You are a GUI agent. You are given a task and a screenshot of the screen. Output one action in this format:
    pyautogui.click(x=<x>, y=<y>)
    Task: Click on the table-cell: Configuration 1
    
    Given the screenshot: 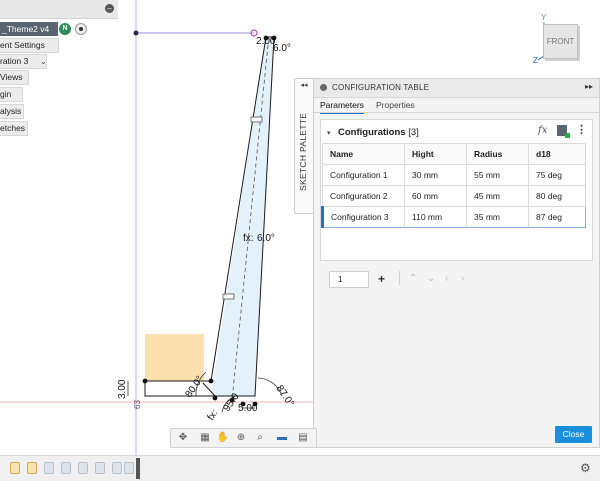 What is the action you would take?
    pyautogui.click(x=363, y=175)
    